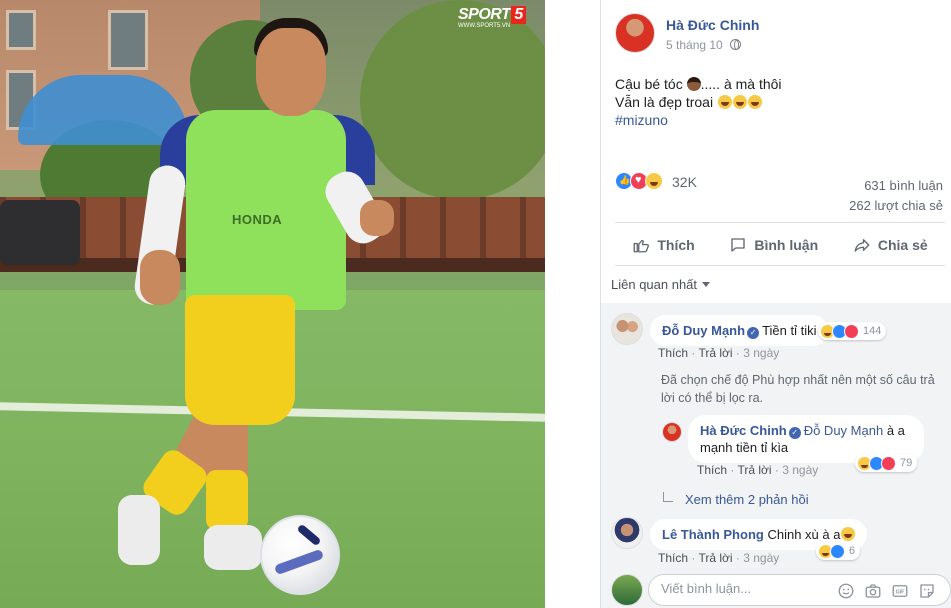 Image resolution: width=951 pixels, height=608 pixels. Describe the element at coordinates (789, 330) in the screenshot. I see `comment-text: Tiền tỉ tiki` at that location.